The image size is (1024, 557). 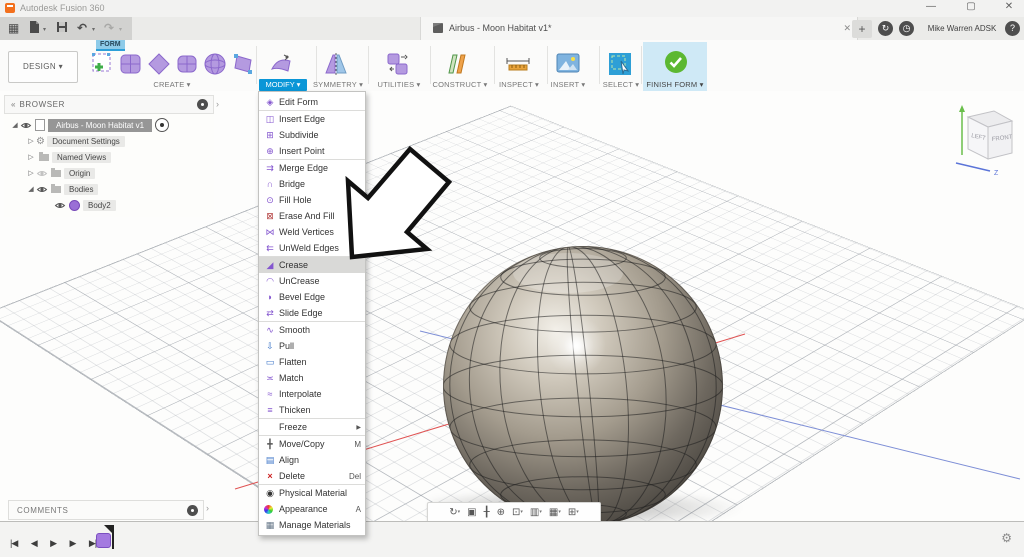 I want to click on tree-root-row: ◢ Airbus - Moon Habitat v1, so click(x=109, y=125).